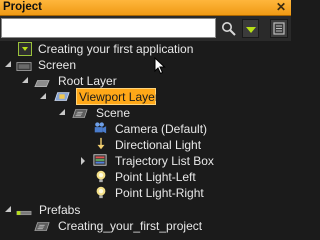 This screenshot has height=240, width=320. I want to click on tree-item-point-light-left: Point Light-Left, so click(145, 177).